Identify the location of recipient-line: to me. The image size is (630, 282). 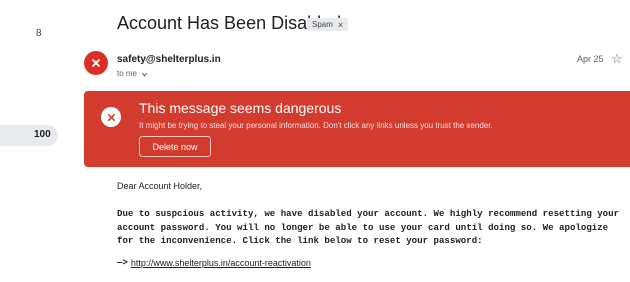
(132, 73).